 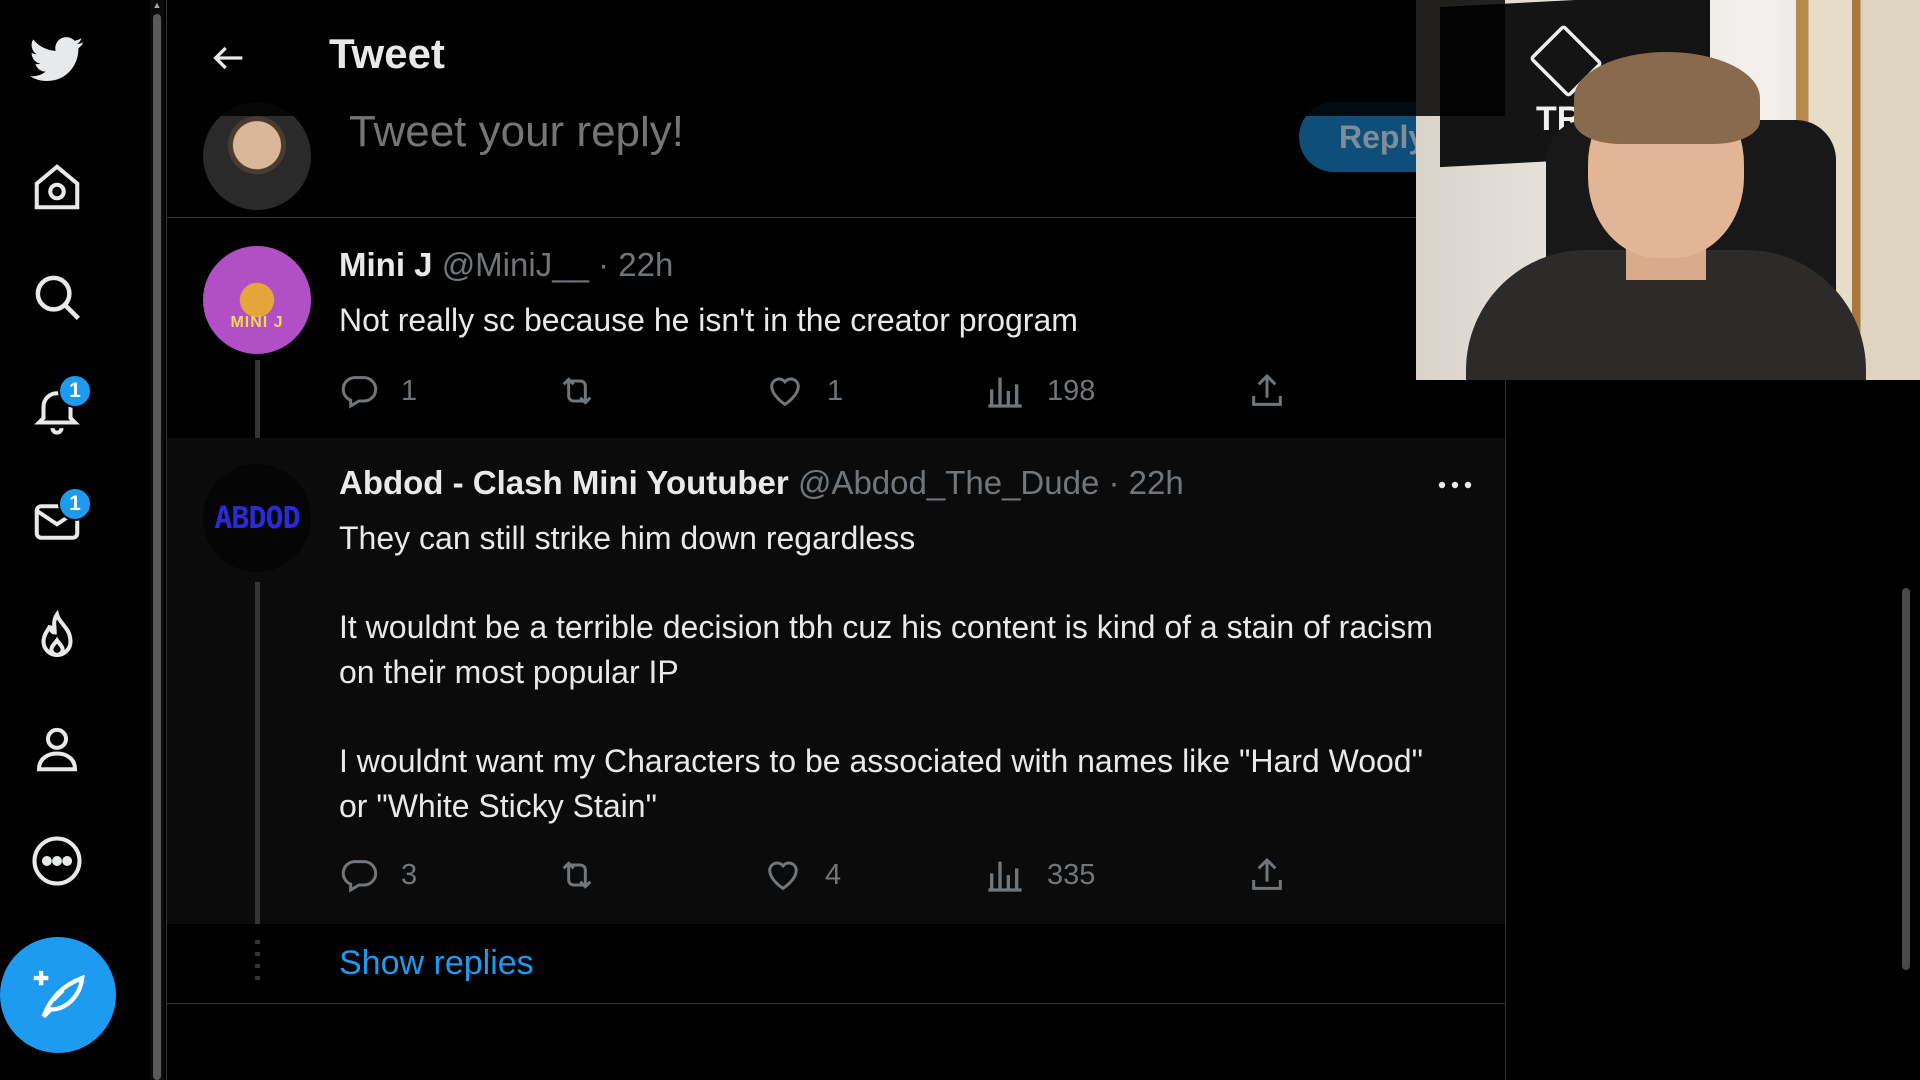 I want to click on back-arrow-icon, so click(x=228, y=58).